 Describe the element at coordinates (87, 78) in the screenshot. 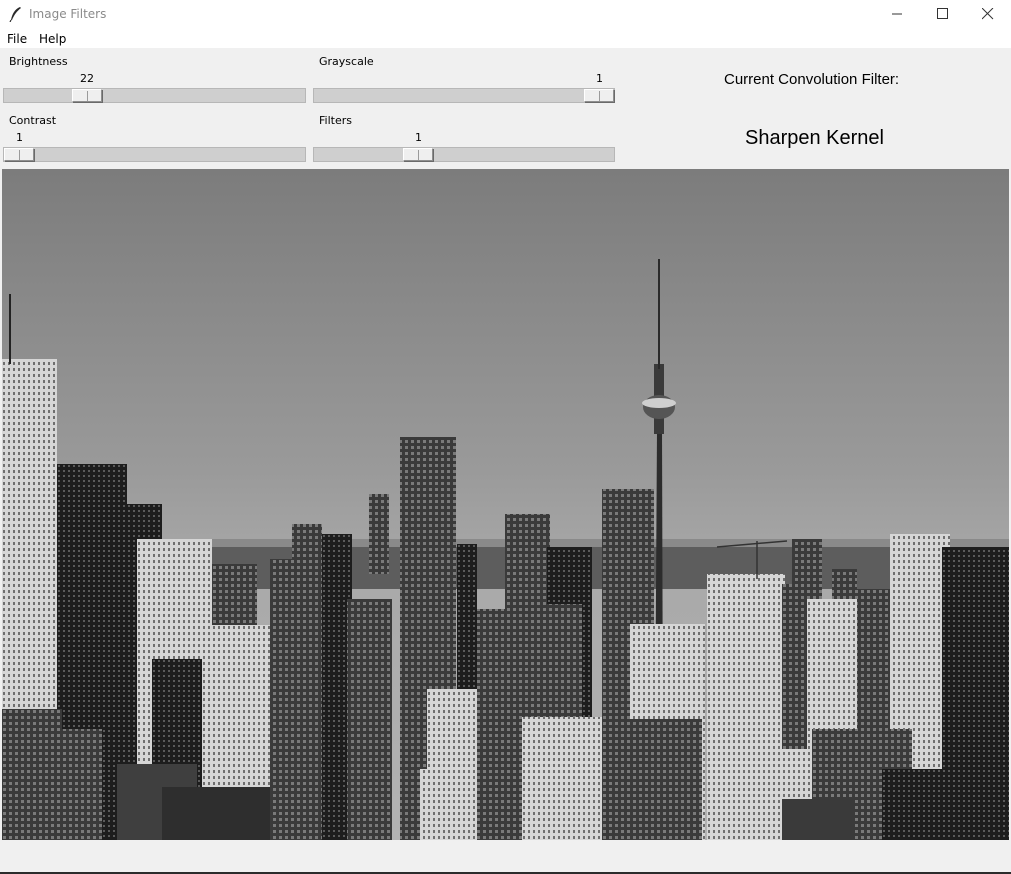

I see `brightness-value: 22` at that location.